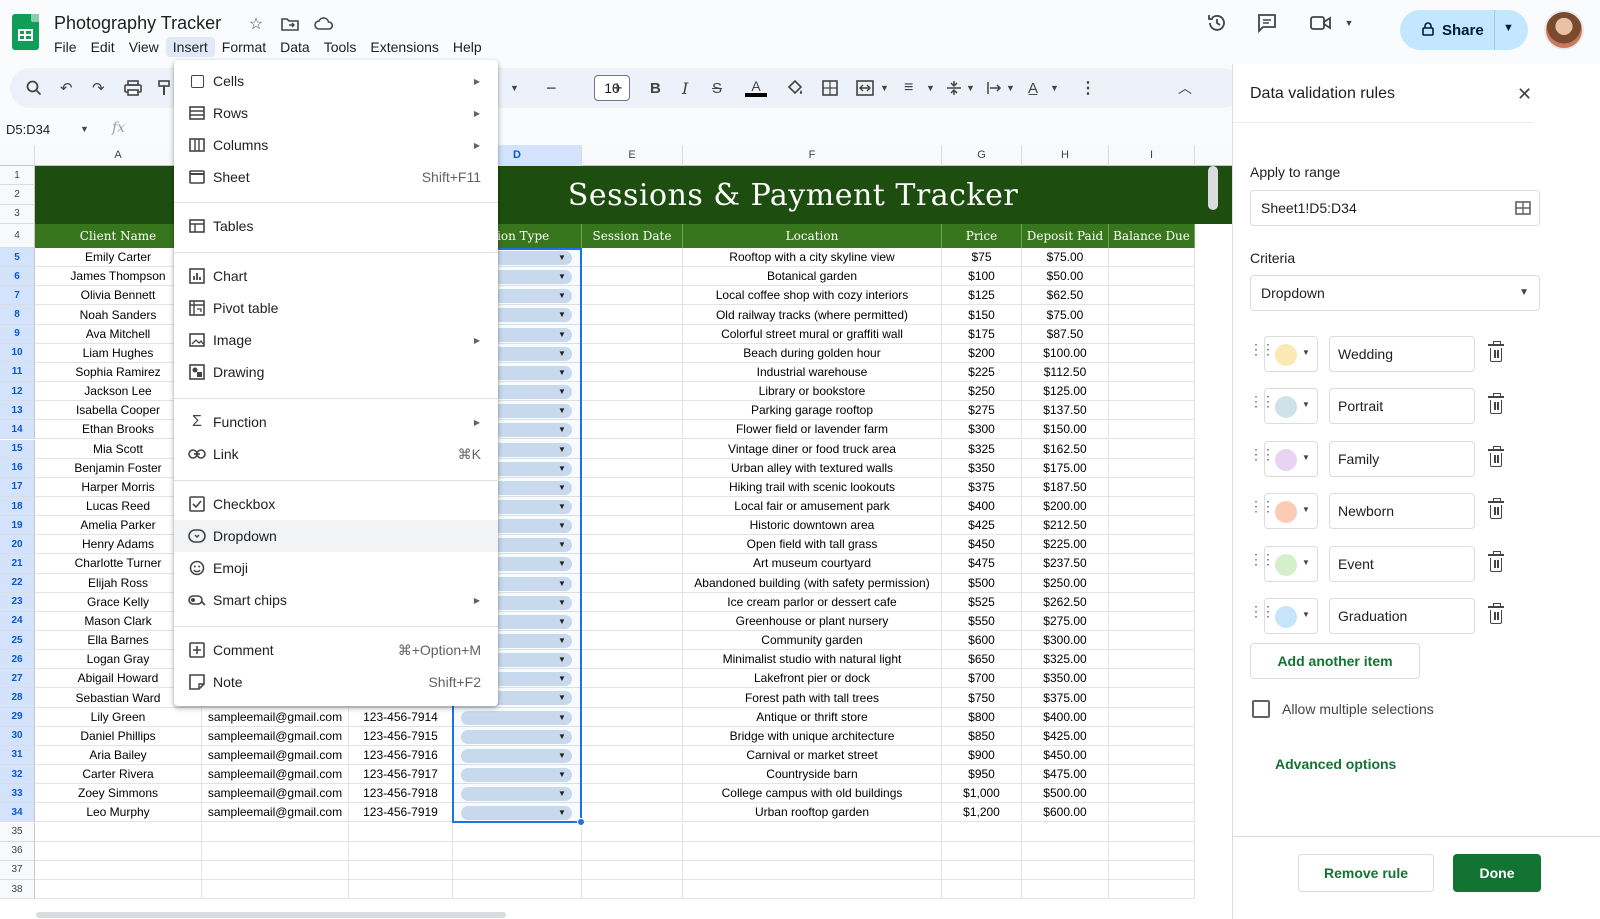 The width and height of the screenshot is (1600, 919). Describe the element at coordinates (17, 277) in the screenshot. I see `row-header: 6` at that location.